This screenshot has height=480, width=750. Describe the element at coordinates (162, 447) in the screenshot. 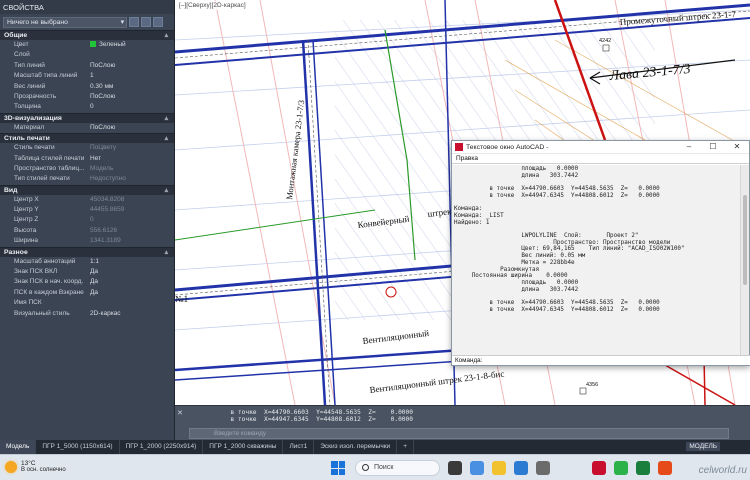

I see `layout-tab: ПГР 1_2000 (2250х914)` at that location.